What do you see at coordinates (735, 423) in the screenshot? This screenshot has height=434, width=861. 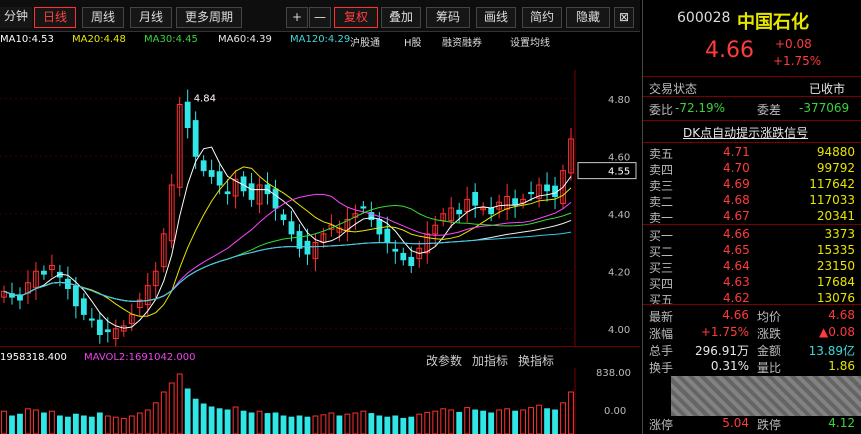 I see `limit-up: 5.04` at bounding box center [735, 423].